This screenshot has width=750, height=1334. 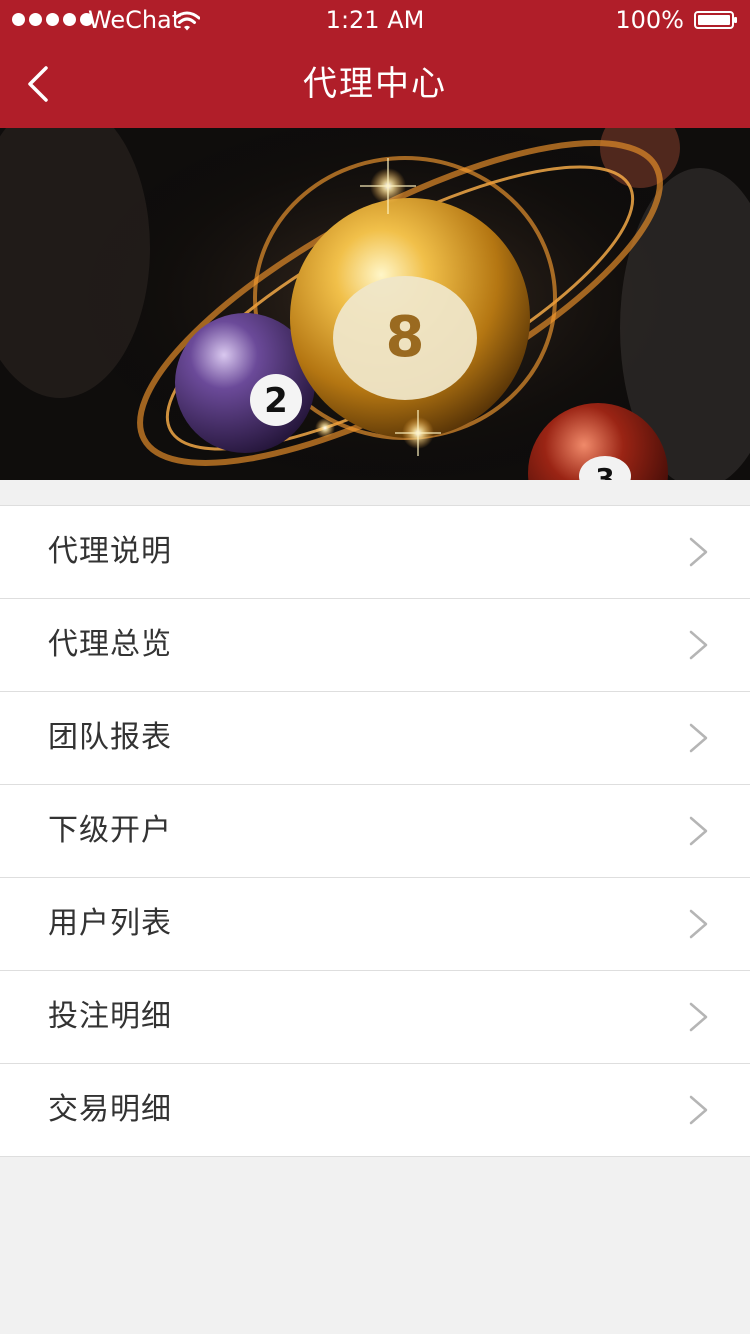 I want to click on nav-bar: 代理中心, so click(x=375, y=84).